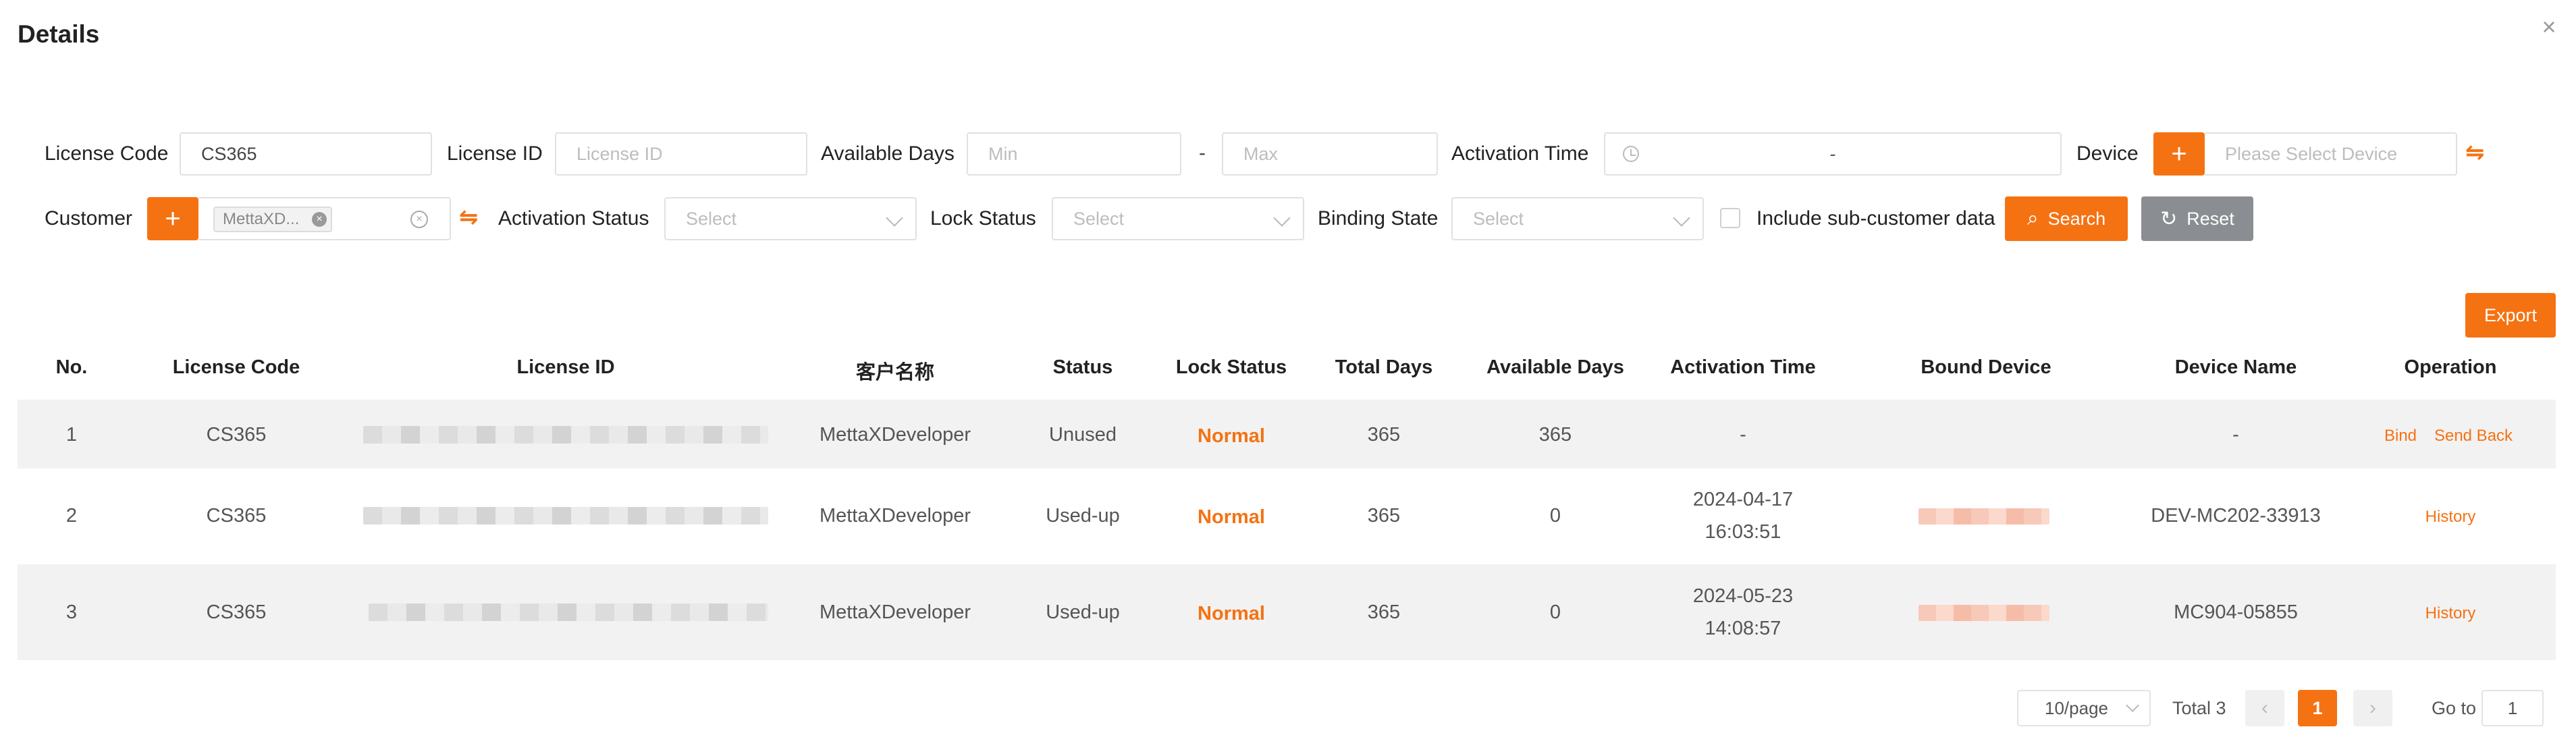 This screenshot has height=752, width=2576. Describe the element at coordinates (71, 367) in the screenshot. I see `col-no: No.` at that location.